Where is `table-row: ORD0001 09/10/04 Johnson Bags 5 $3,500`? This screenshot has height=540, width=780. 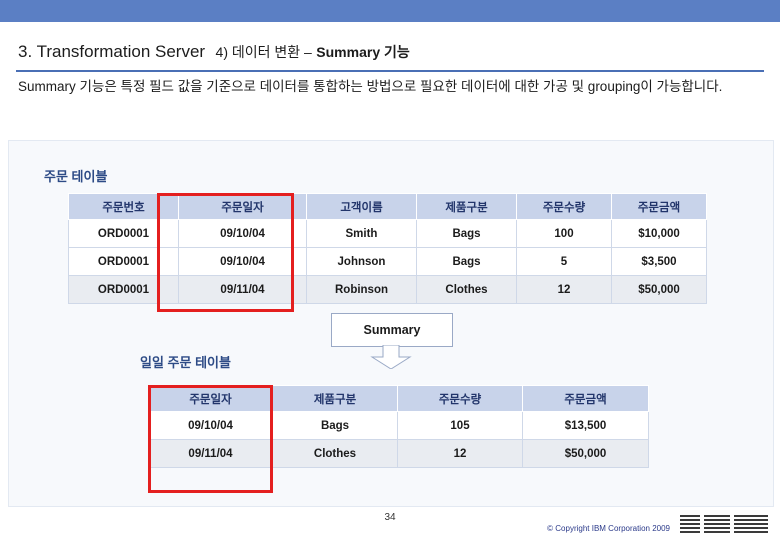 table-row: ORD0001 09/10/04 Johnson Bags 5 $3,500 is located at coordinates (387, 261).